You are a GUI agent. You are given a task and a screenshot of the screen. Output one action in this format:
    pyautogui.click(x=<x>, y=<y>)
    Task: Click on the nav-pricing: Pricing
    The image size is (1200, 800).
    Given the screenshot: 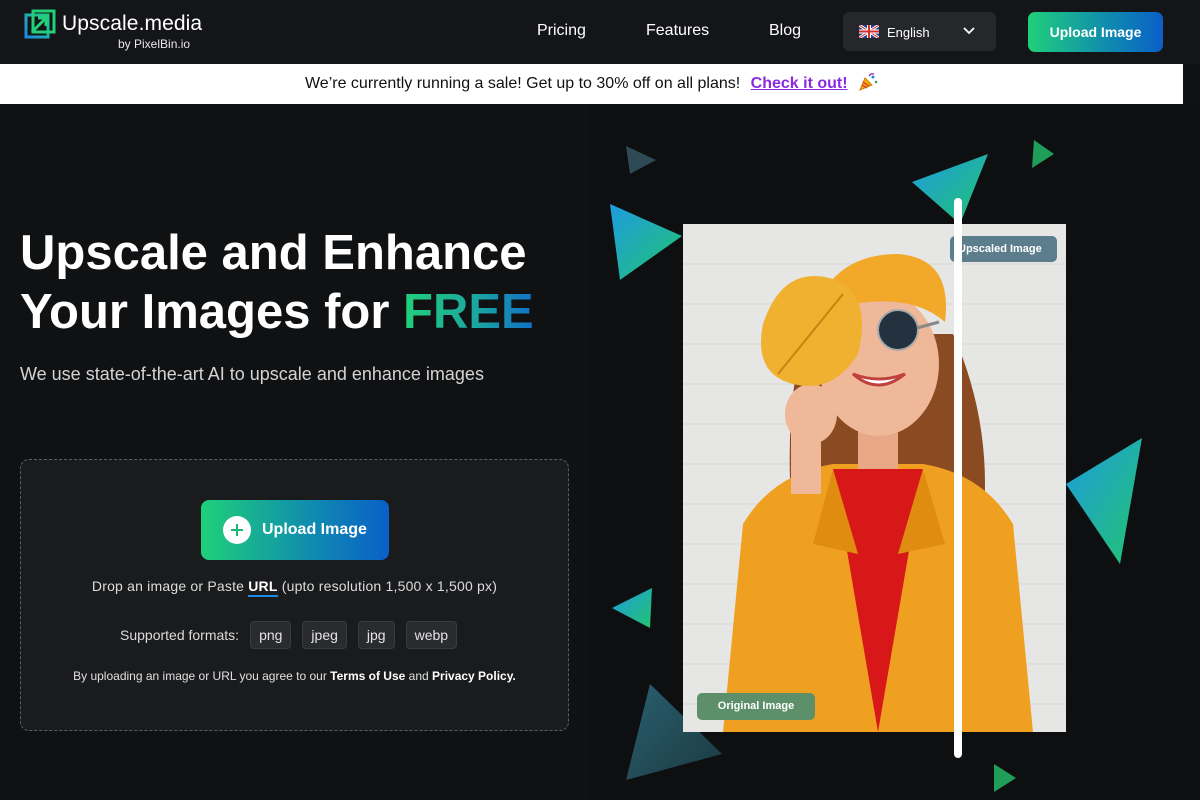 What is the action you would take?
    pyautogui.click(x=561, y=31)
    